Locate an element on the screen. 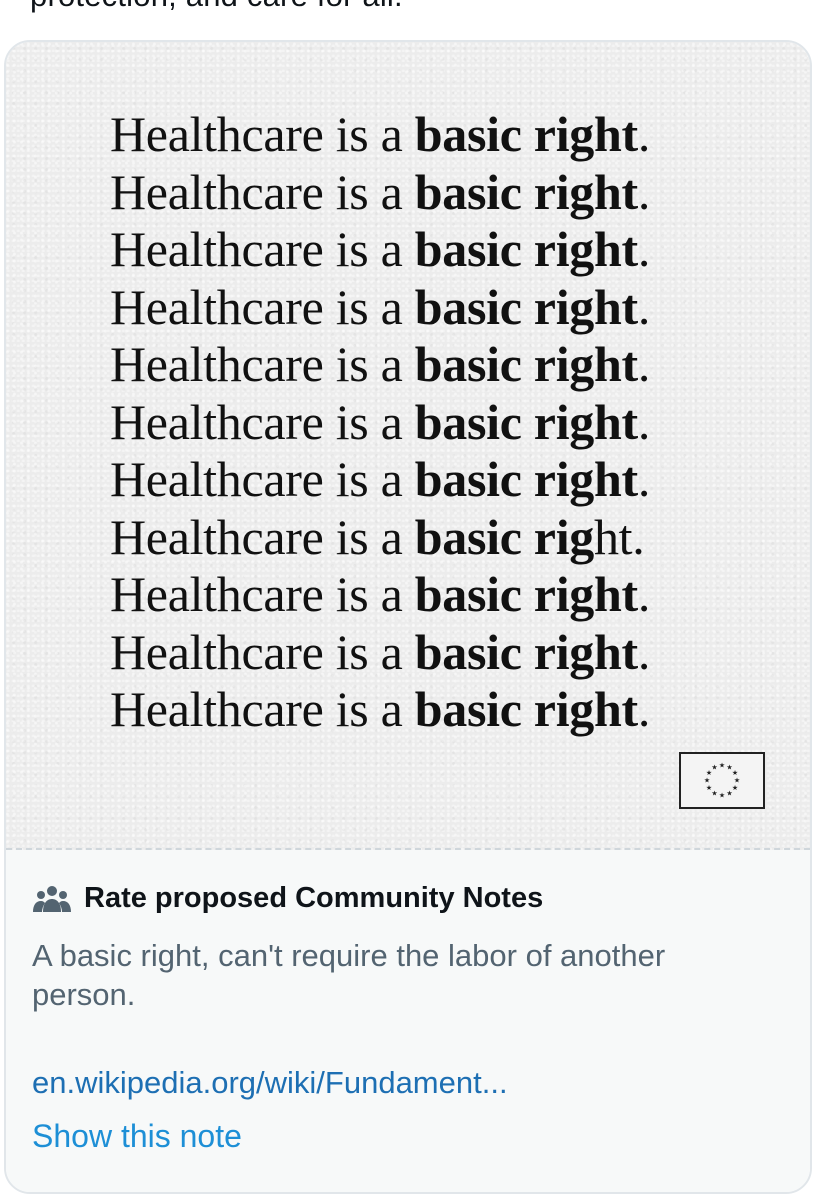 Image resolution: width=823 pixels, height=1200 pixels. people-icon is located at coordinates (52, 898).